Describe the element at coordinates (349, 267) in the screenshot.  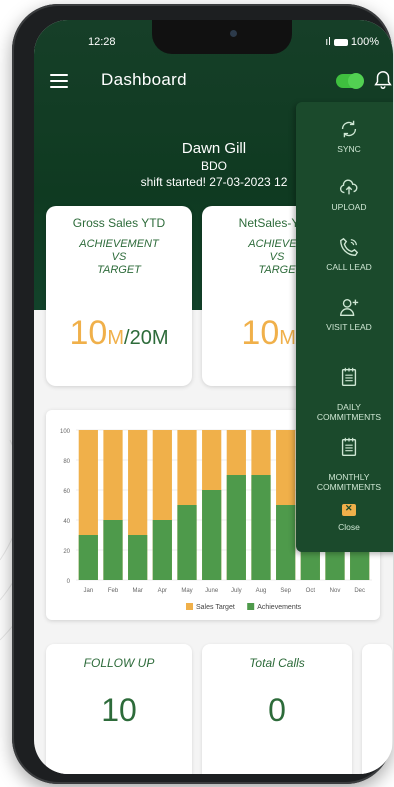
I see `menu-item-label: CALL LEAD` at that location.